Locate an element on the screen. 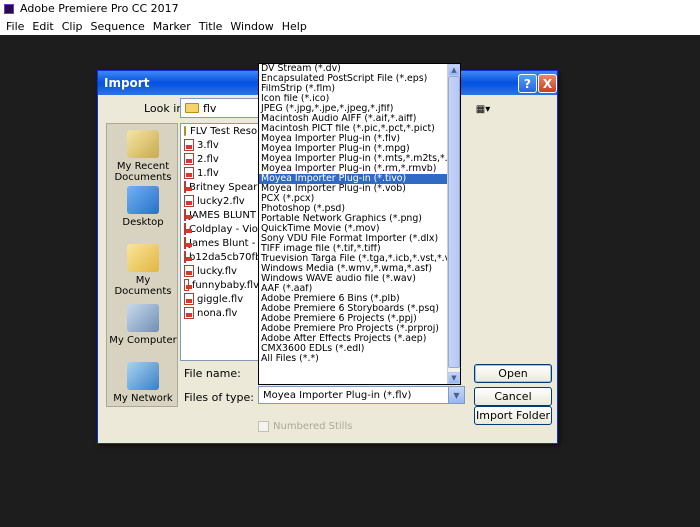  place-label: My Documents is located at coordinates (143, 286).